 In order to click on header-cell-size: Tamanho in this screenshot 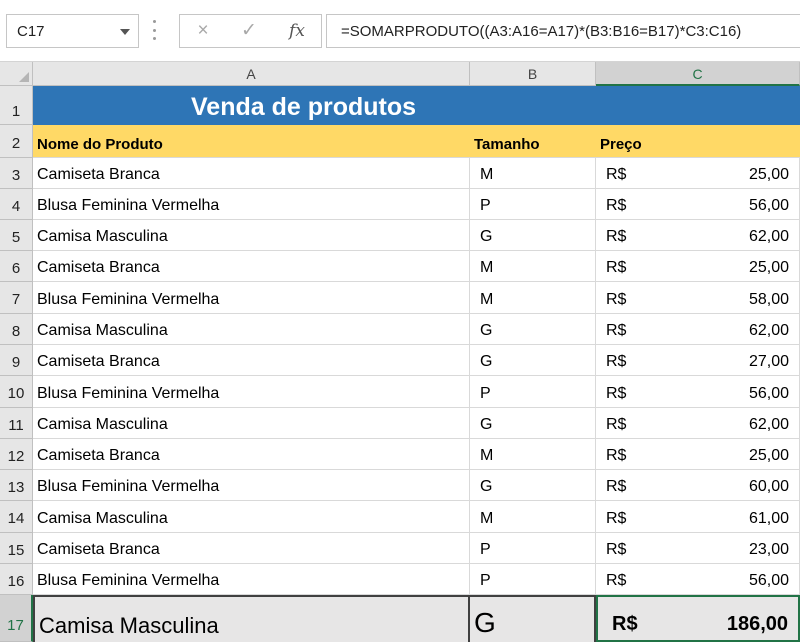, I will do `click(533, 141)`.